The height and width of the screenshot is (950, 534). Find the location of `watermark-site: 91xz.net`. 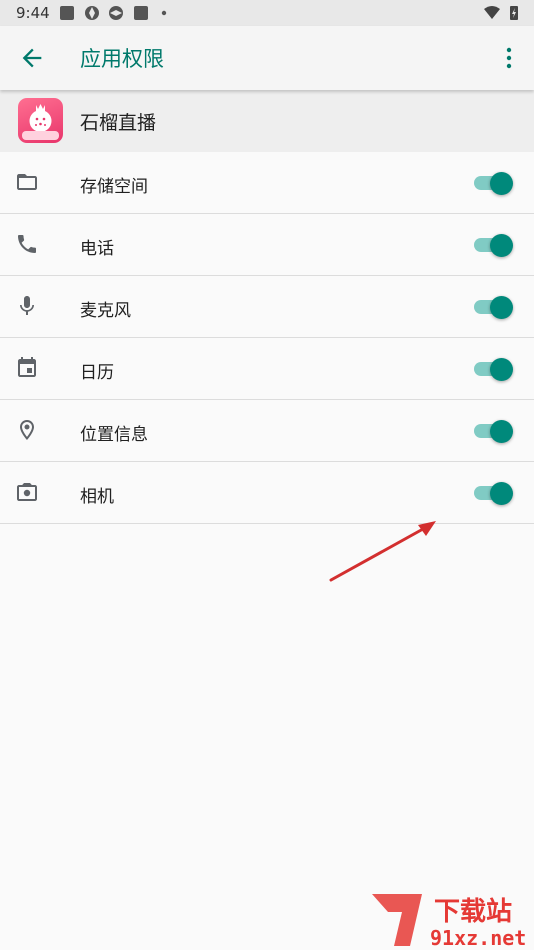

watermark-site: 91xz.net is located at coordinates (478, 938).